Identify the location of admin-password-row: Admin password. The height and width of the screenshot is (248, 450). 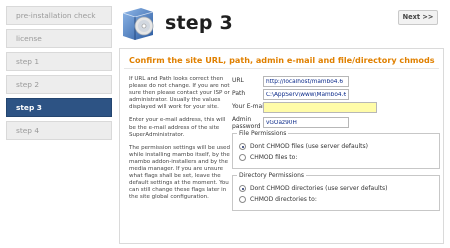
(336, 122).